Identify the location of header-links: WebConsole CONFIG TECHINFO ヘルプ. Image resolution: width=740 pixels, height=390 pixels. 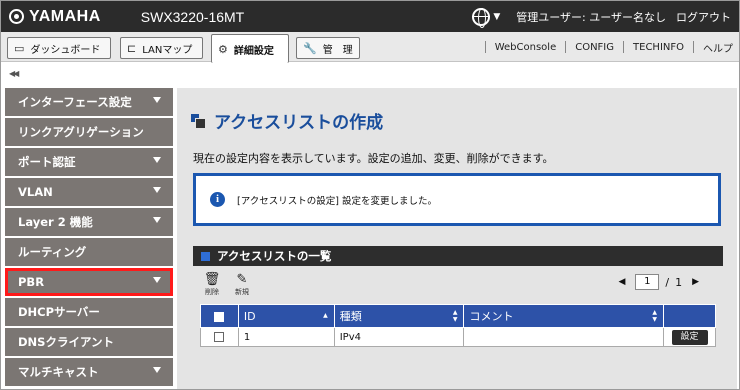
(604, 47).